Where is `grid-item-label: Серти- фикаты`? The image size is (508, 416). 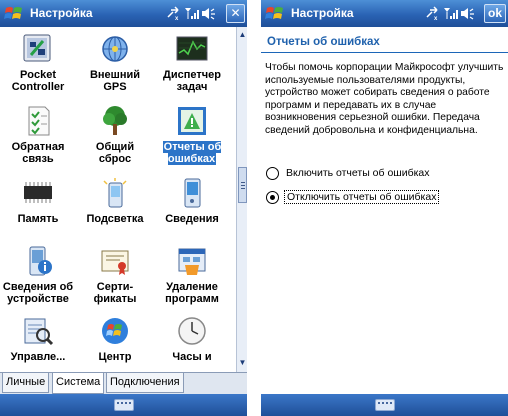 grid-item-label: Серти- фикаты is located at coordinates (115, 293).